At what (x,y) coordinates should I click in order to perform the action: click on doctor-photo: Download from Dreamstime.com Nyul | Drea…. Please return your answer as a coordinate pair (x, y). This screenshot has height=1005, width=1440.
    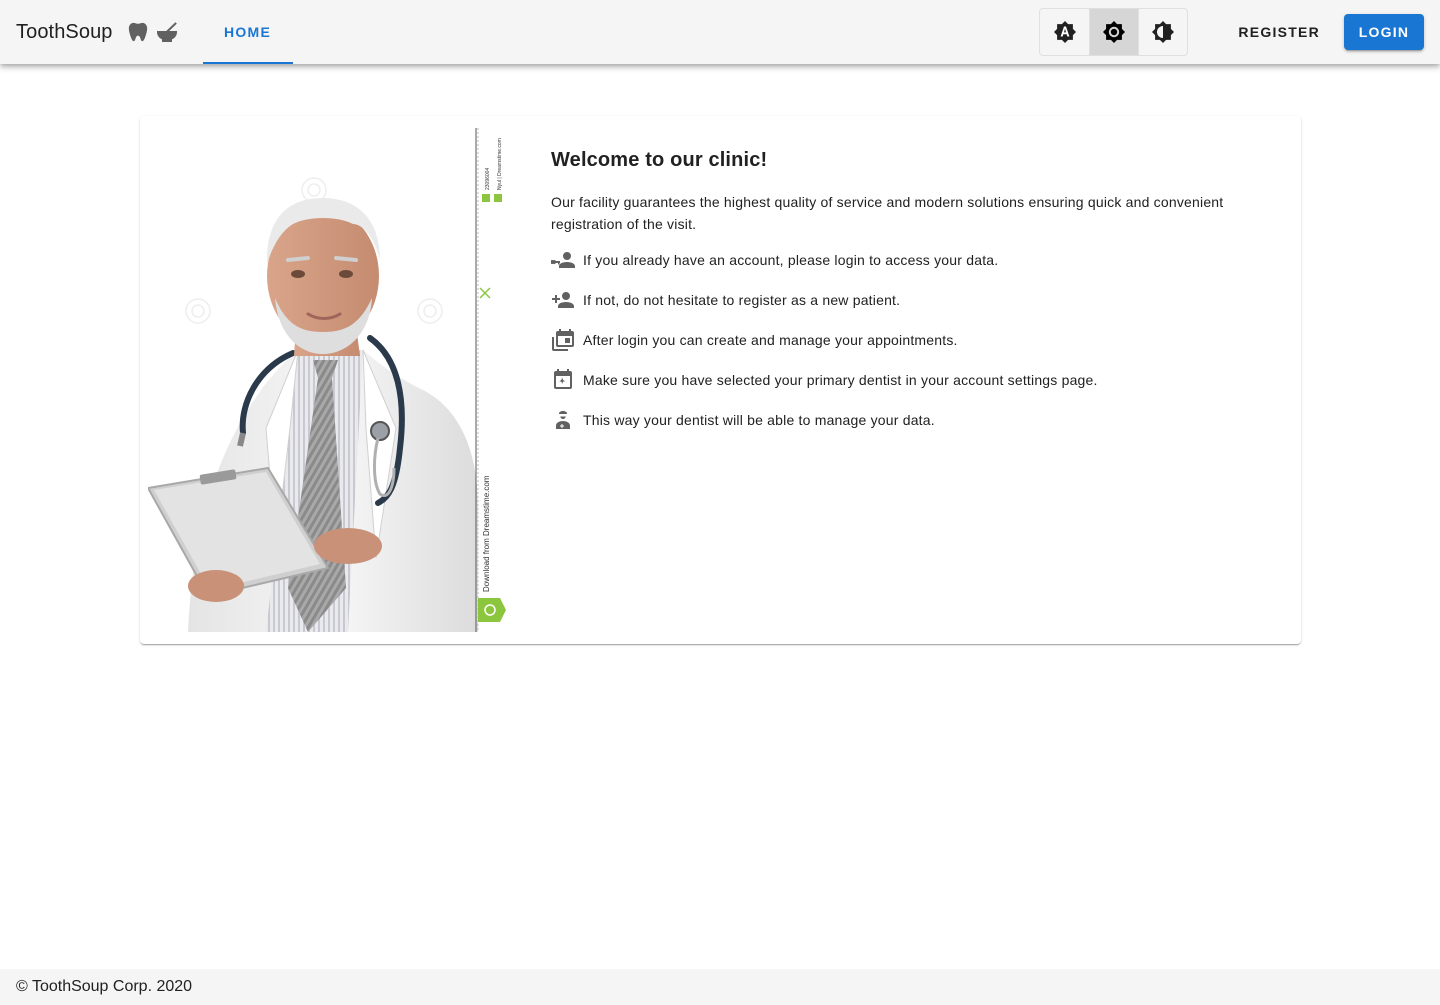
    Looking at the image, I should click on (328, 380).